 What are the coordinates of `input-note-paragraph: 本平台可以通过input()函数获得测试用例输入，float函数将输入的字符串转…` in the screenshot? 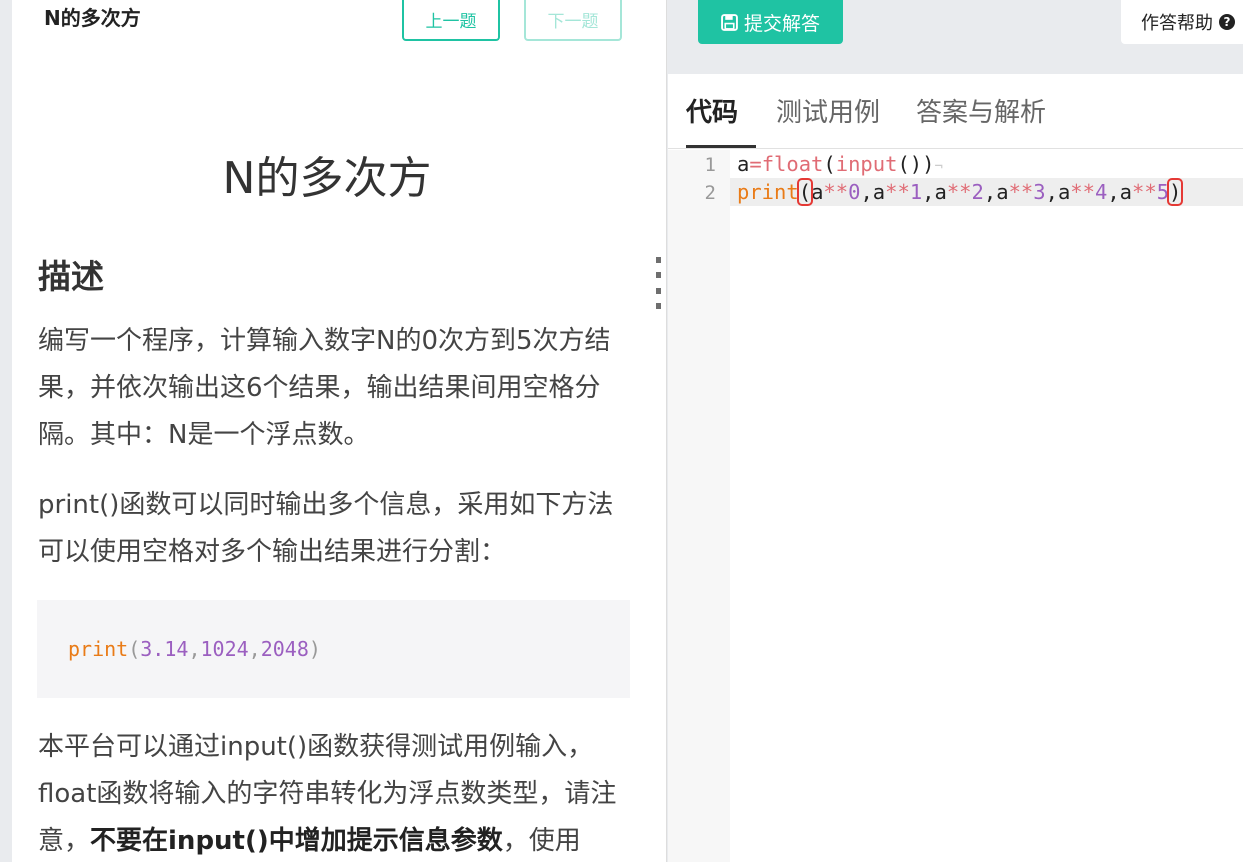 It's located at (334, 793).